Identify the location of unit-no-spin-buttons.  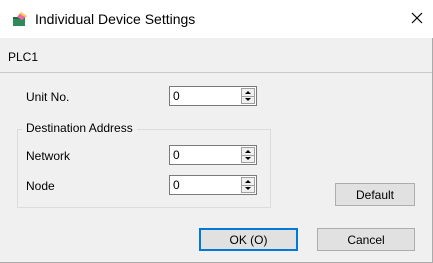
(248, 96).